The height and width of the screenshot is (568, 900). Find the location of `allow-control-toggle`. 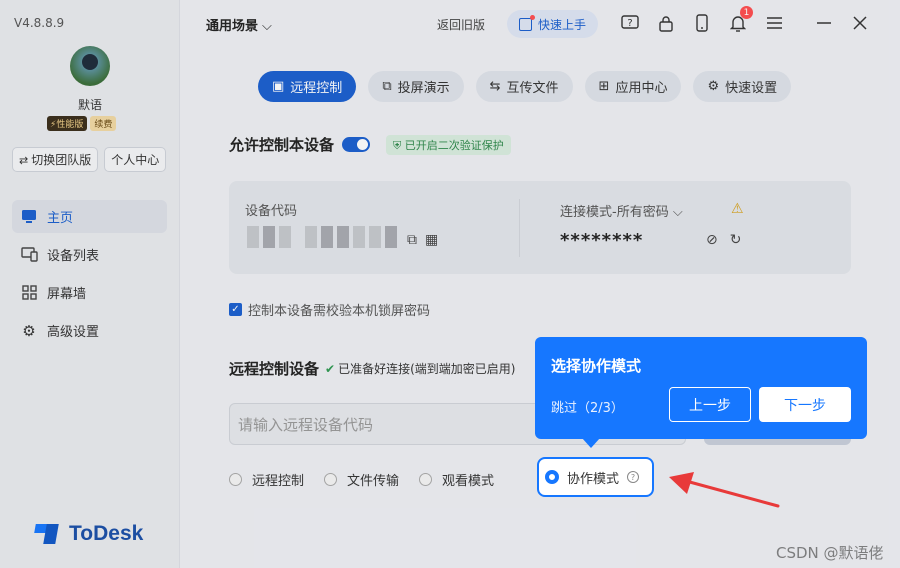

allow-control-toggle is located at coordinates (356, 144).